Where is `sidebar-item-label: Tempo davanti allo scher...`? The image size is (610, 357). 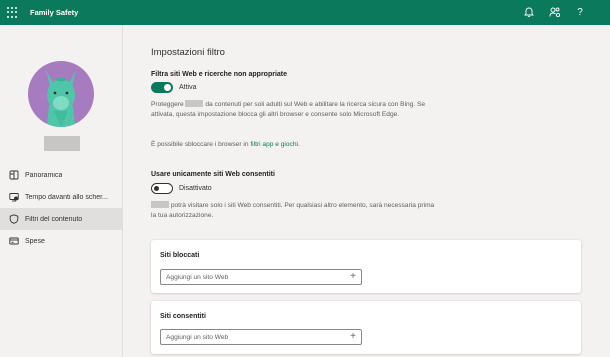 sidebar-item-label: Tempo davanti allo scher... is located at coordinates (66, 197).